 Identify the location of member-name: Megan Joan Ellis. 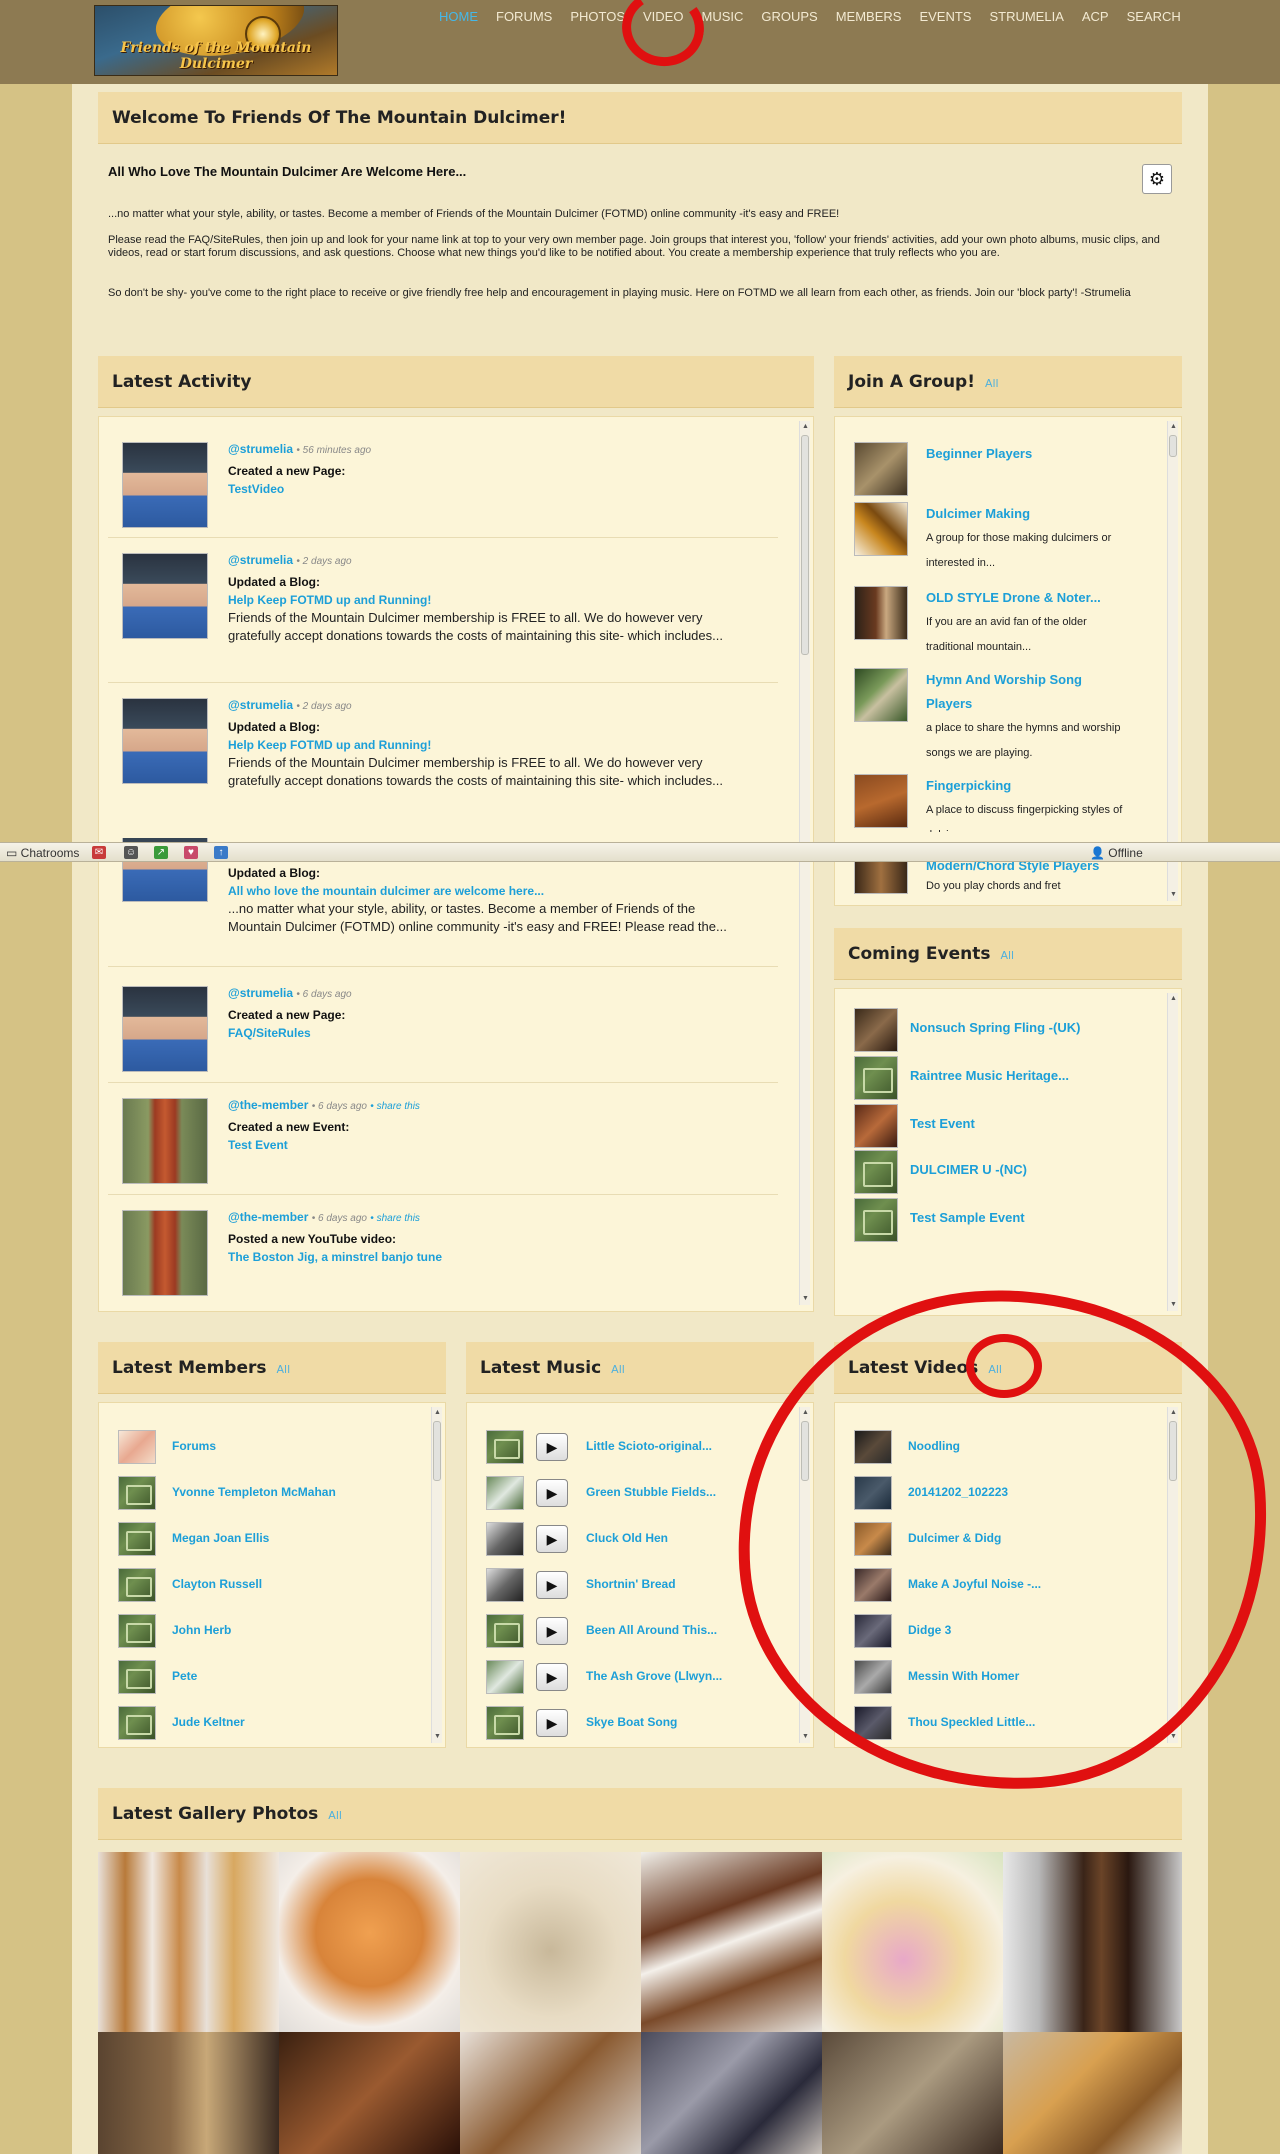
(220, 1538).